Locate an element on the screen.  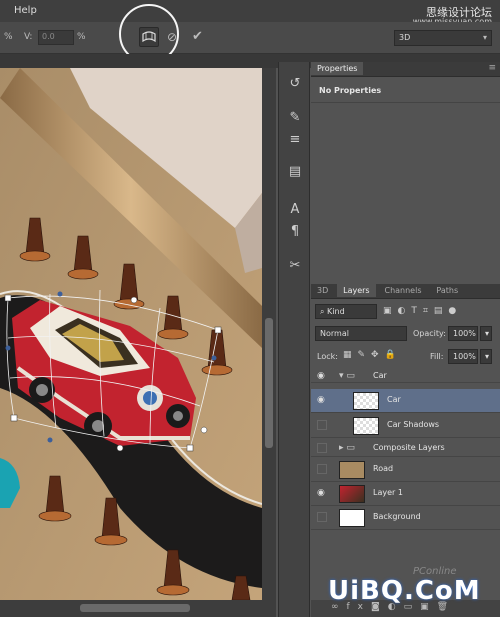
panel-menu-icon: ≡ is located at coordinates (492, 68).